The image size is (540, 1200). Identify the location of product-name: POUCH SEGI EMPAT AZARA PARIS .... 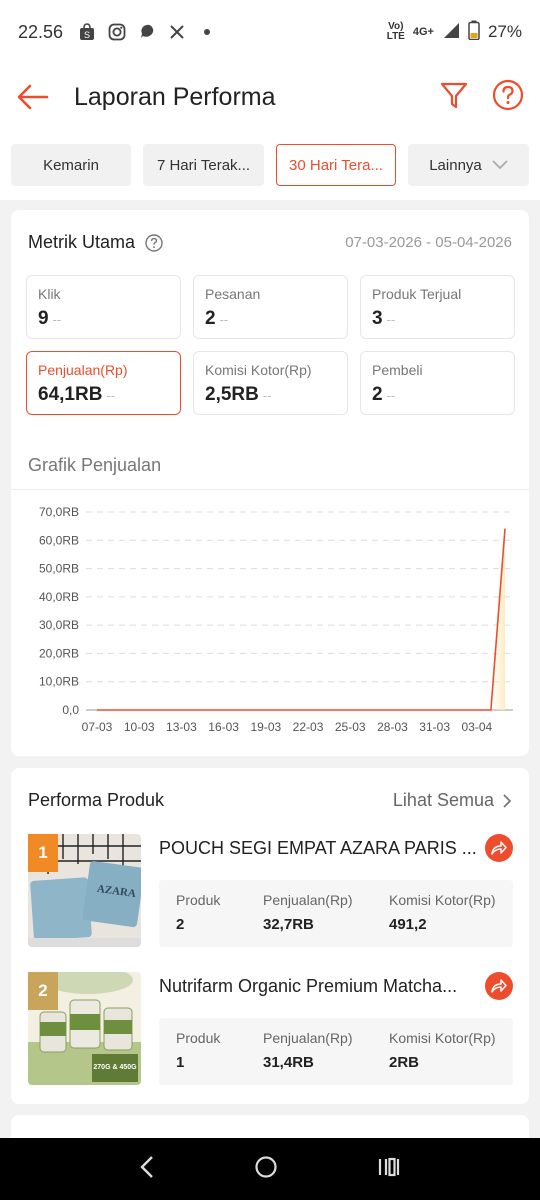
(319, 848).